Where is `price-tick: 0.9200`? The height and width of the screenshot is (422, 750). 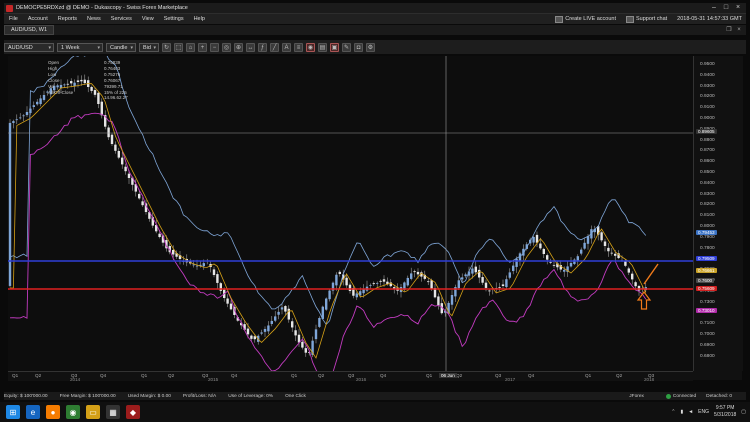 price-tick: 0.9200 is located at coordinates (707, 97).